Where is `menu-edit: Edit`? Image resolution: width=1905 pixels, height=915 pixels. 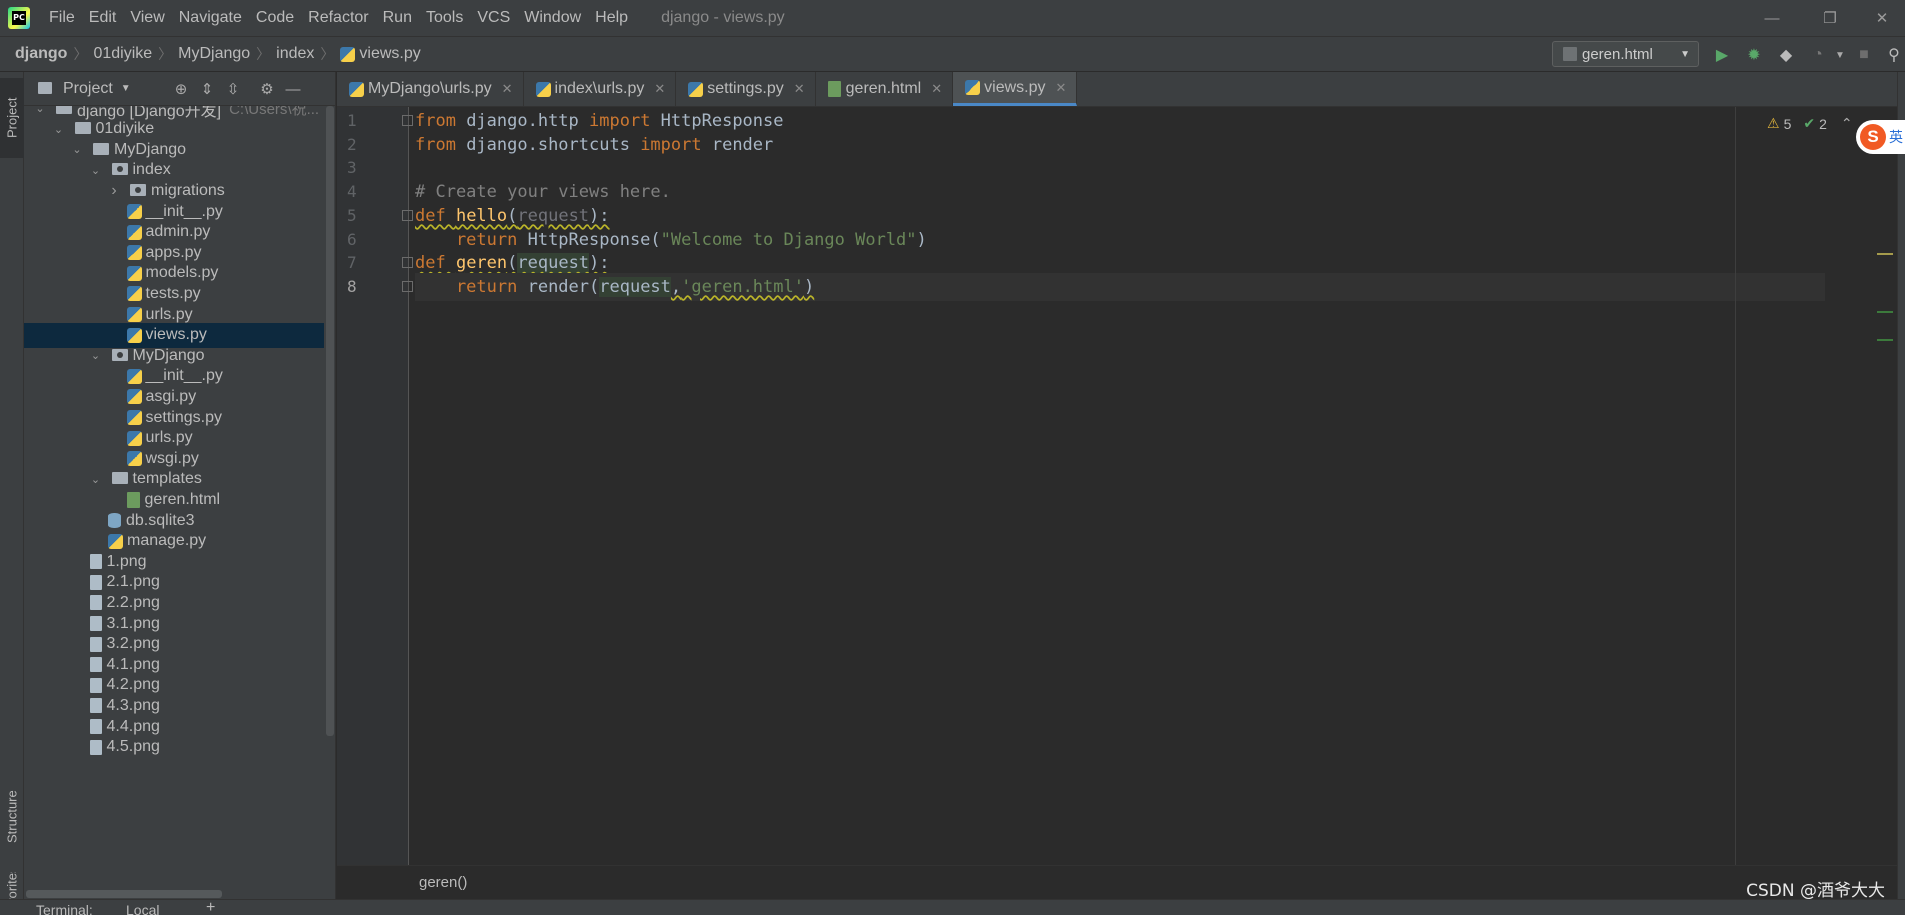 menu-edit: Edit is located at coordinates (103, 18).